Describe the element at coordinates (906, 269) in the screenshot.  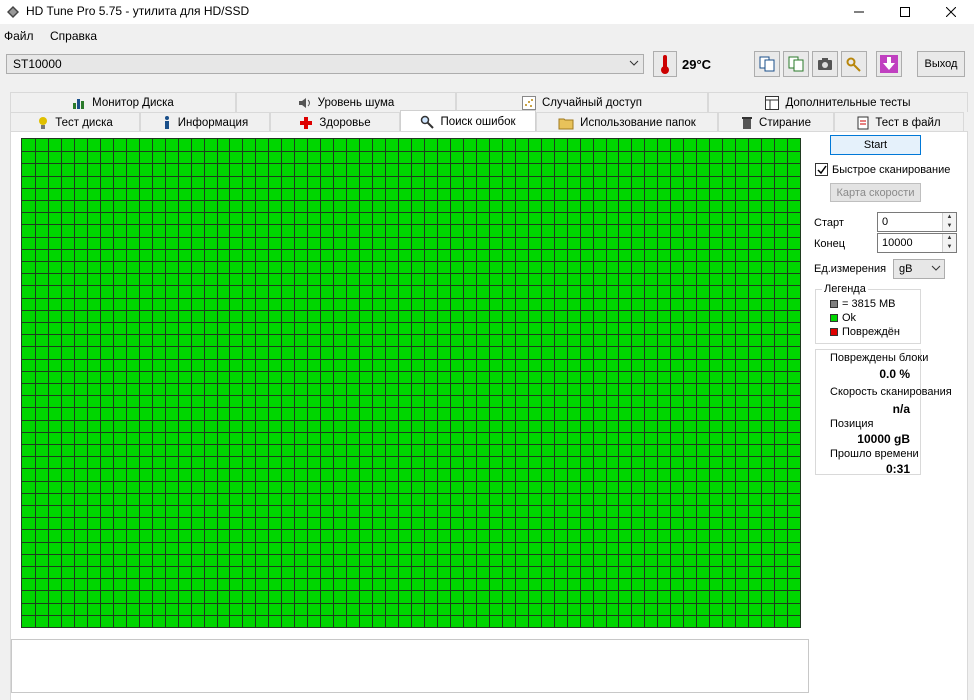
I see `units-select-value: gB` at that location.